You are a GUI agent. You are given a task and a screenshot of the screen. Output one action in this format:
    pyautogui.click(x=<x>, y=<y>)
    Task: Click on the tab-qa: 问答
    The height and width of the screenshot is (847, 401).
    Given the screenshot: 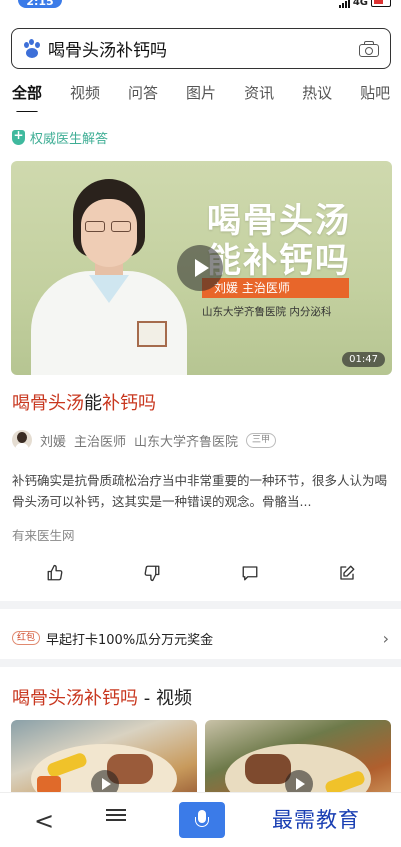 What is the action you would take?
    pyautogui.click(x=143, y=95)
    